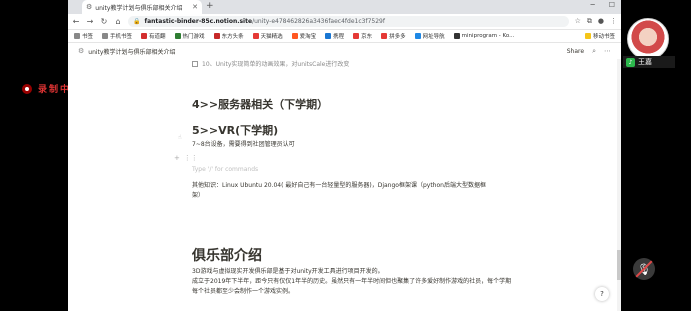  I want to click on block-handle: + ⋮⋮, so click(186, 158).